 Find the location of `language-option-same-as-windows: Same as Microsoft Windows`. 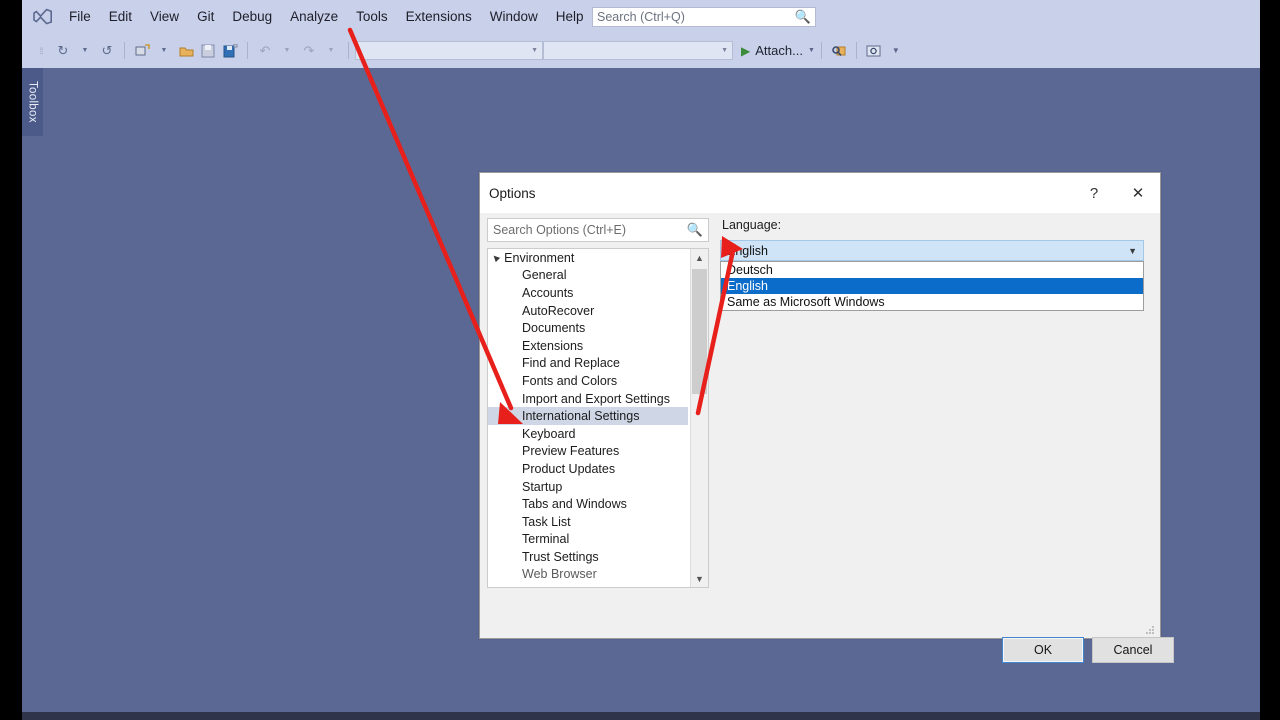

language-option-same-as-windows: Same as Microsoft Windows is located at coordinates (932, 302).